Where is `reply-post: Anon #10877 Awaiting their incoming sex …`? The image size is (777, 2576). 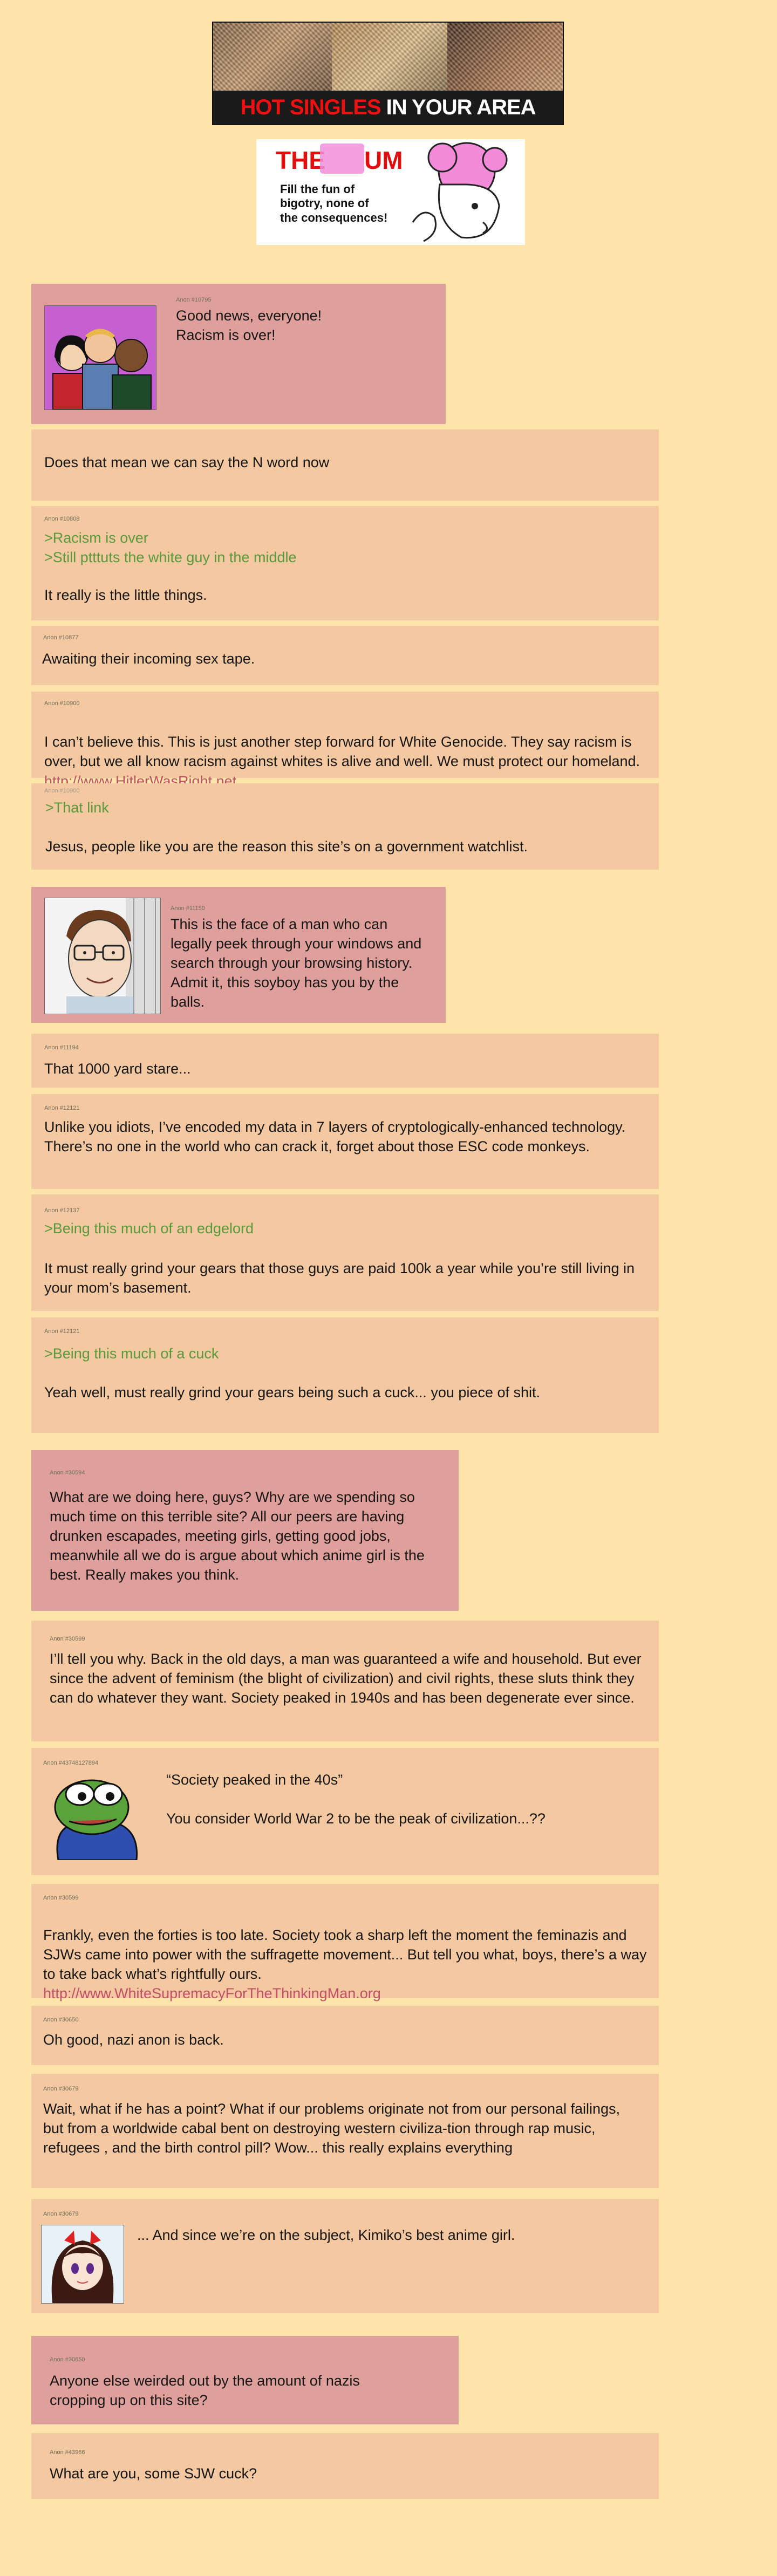
reply-post: Anon #10877 Awaiting their incoming sex … is located at coordinates (345, 655).